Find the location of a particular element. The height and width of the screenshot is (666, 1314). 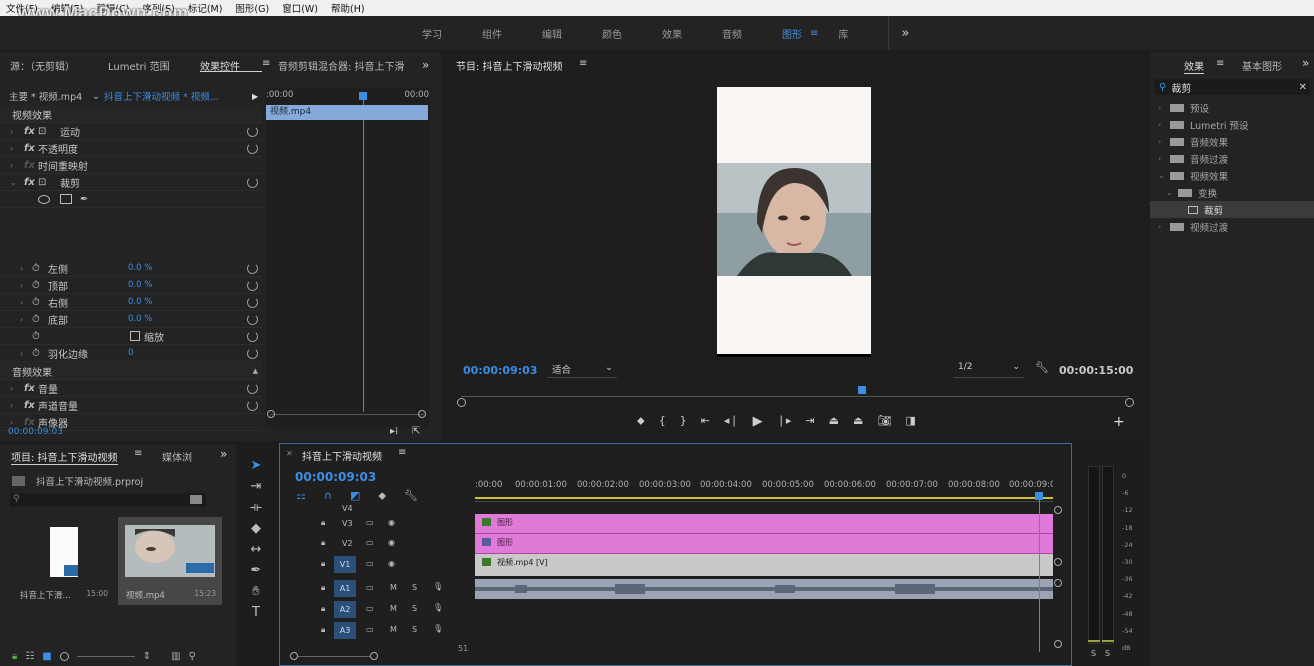

track-target-v1: V1 is located at coordinates (345, 564).